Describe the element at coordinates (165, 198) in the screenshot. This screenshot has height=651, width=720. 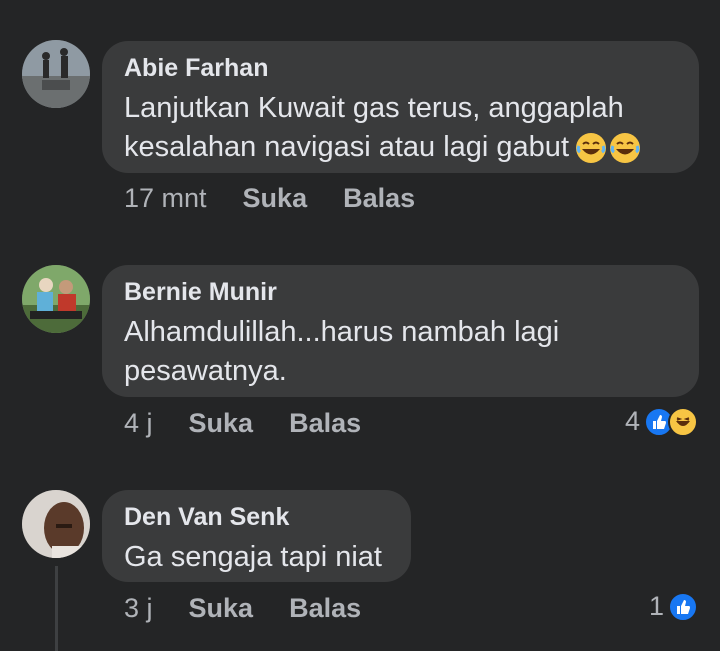
I see `timestamp: 17 mnt` at that location.